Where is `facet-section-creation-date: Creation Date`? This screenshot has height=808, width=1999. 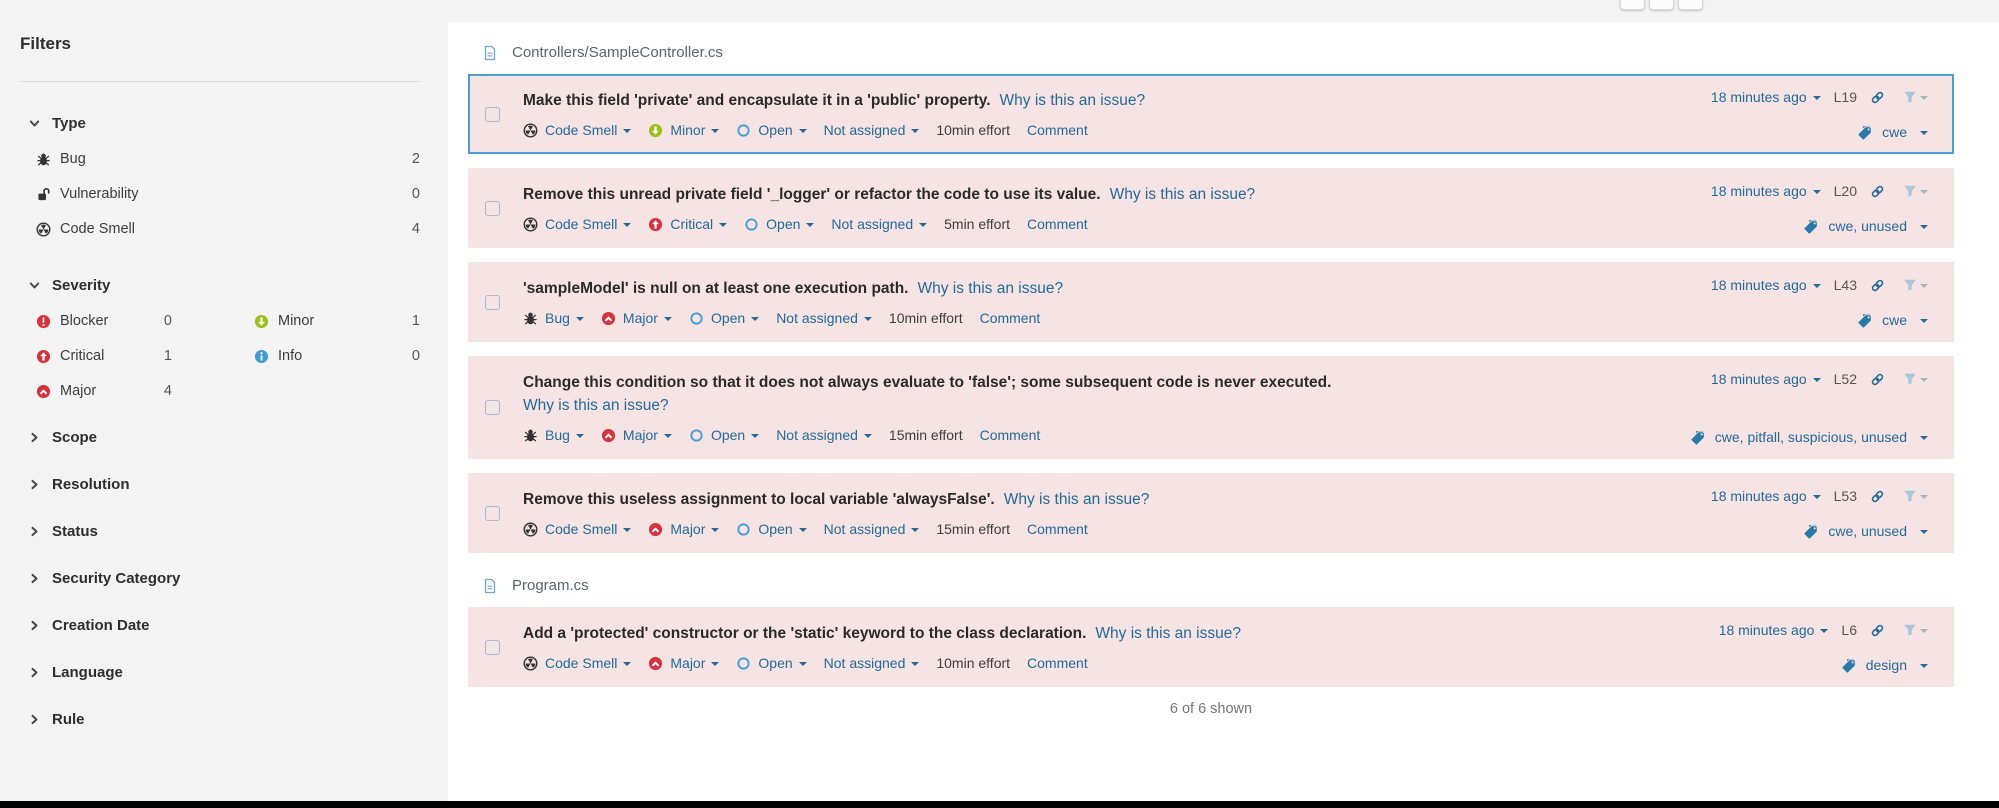 facet-section-creation-date: Creation Date is located at coordinates (224, 625).